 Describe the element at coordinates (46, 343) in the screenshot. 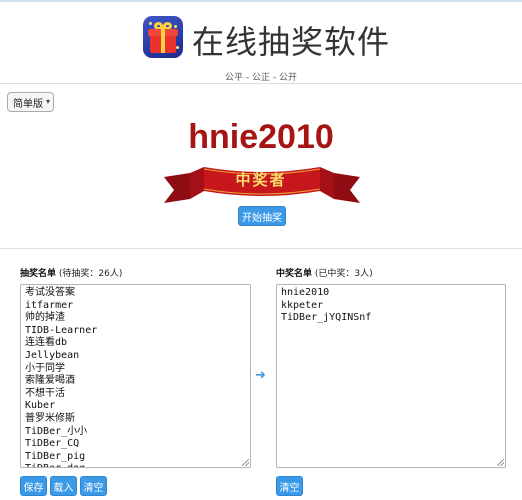

I see `list-item: 连连看db` at that location.